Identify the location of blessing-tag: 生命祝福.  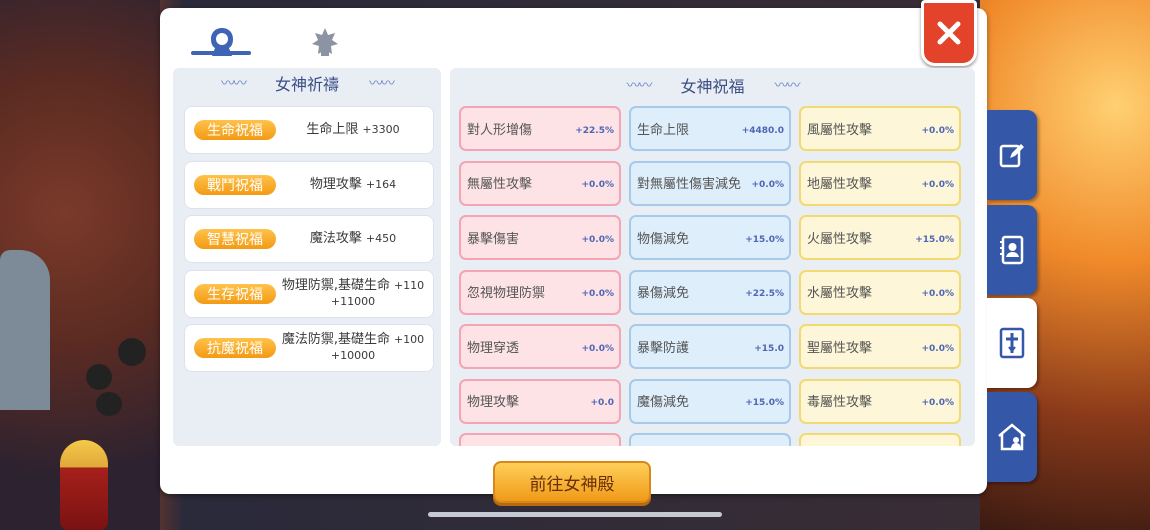
(235, 130).